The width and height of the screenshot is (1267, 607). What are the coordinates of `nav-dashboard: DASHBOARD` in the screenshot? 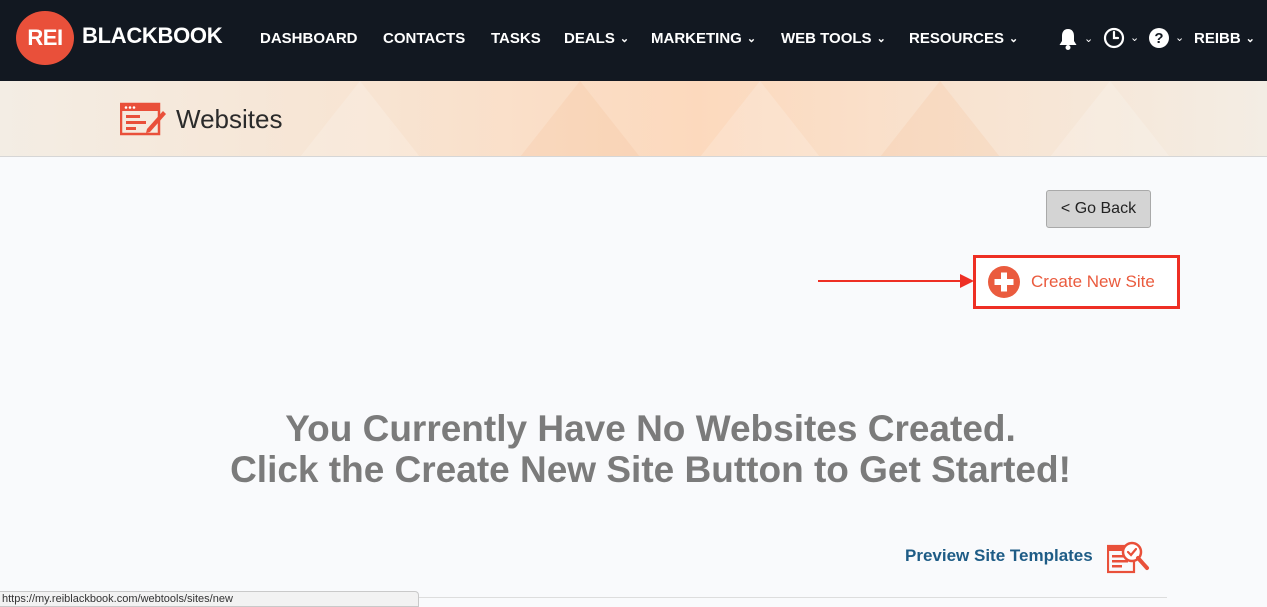 It's located at (309, 39).